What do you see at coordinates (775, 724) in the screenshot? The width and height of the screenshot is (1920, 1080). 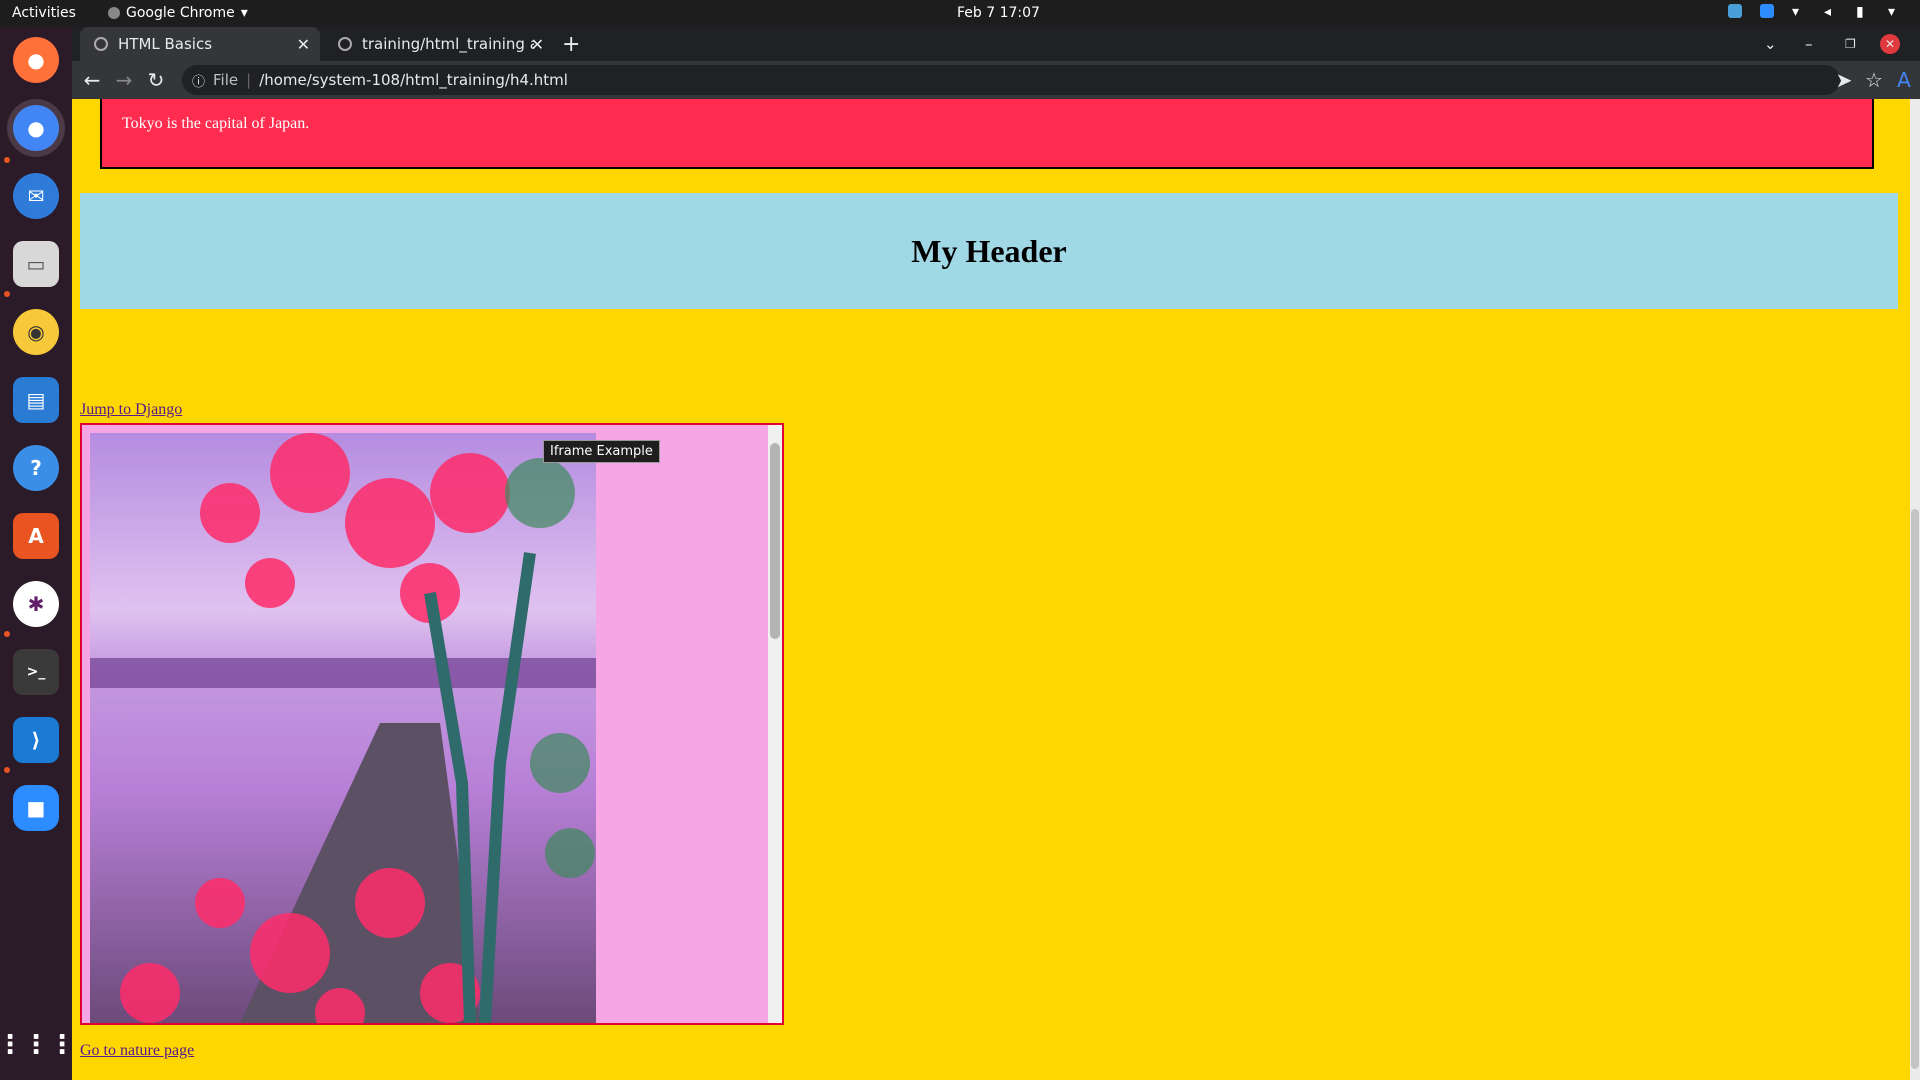 I see `iframe-scrollbar` at bounding box center [775, 724].